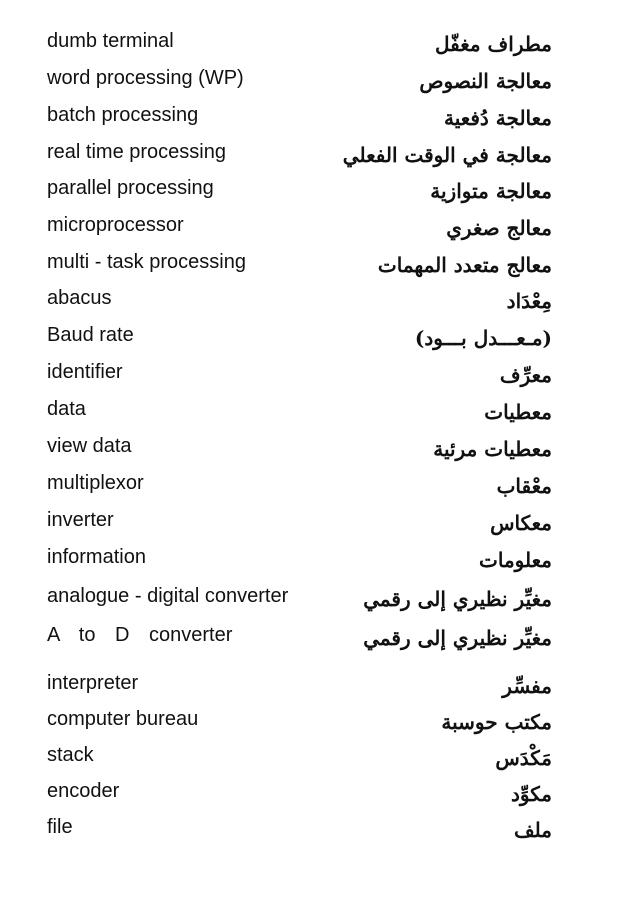 The image size is (620, 900). Describe the element at coordinates (310, 488) in the screenshot. I see `glossary-entry: multiplexor معْقاب` at that location.